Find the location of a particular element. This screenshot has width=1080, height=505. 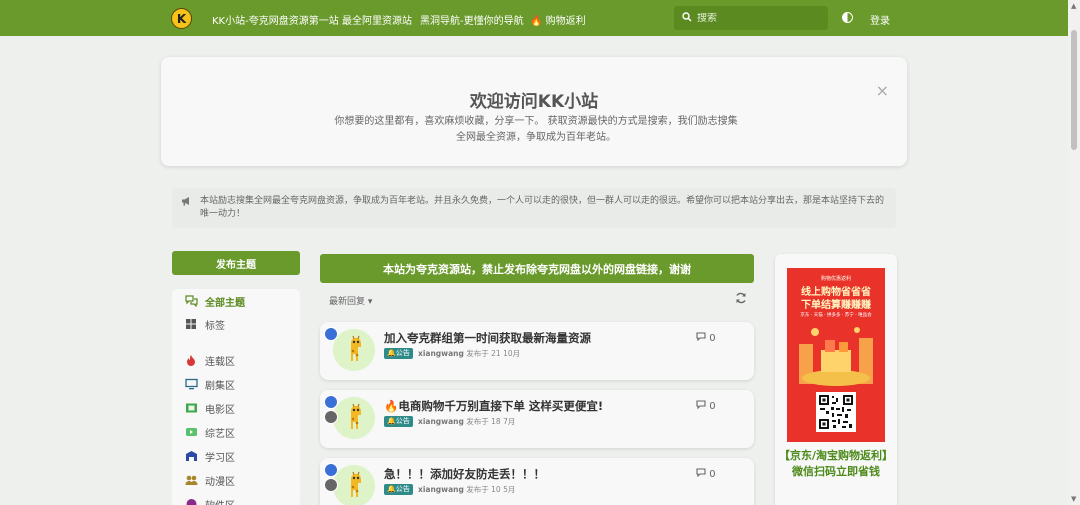

sidebar-item-all-topics: 全部主题 is located at coordinates (215, 301).